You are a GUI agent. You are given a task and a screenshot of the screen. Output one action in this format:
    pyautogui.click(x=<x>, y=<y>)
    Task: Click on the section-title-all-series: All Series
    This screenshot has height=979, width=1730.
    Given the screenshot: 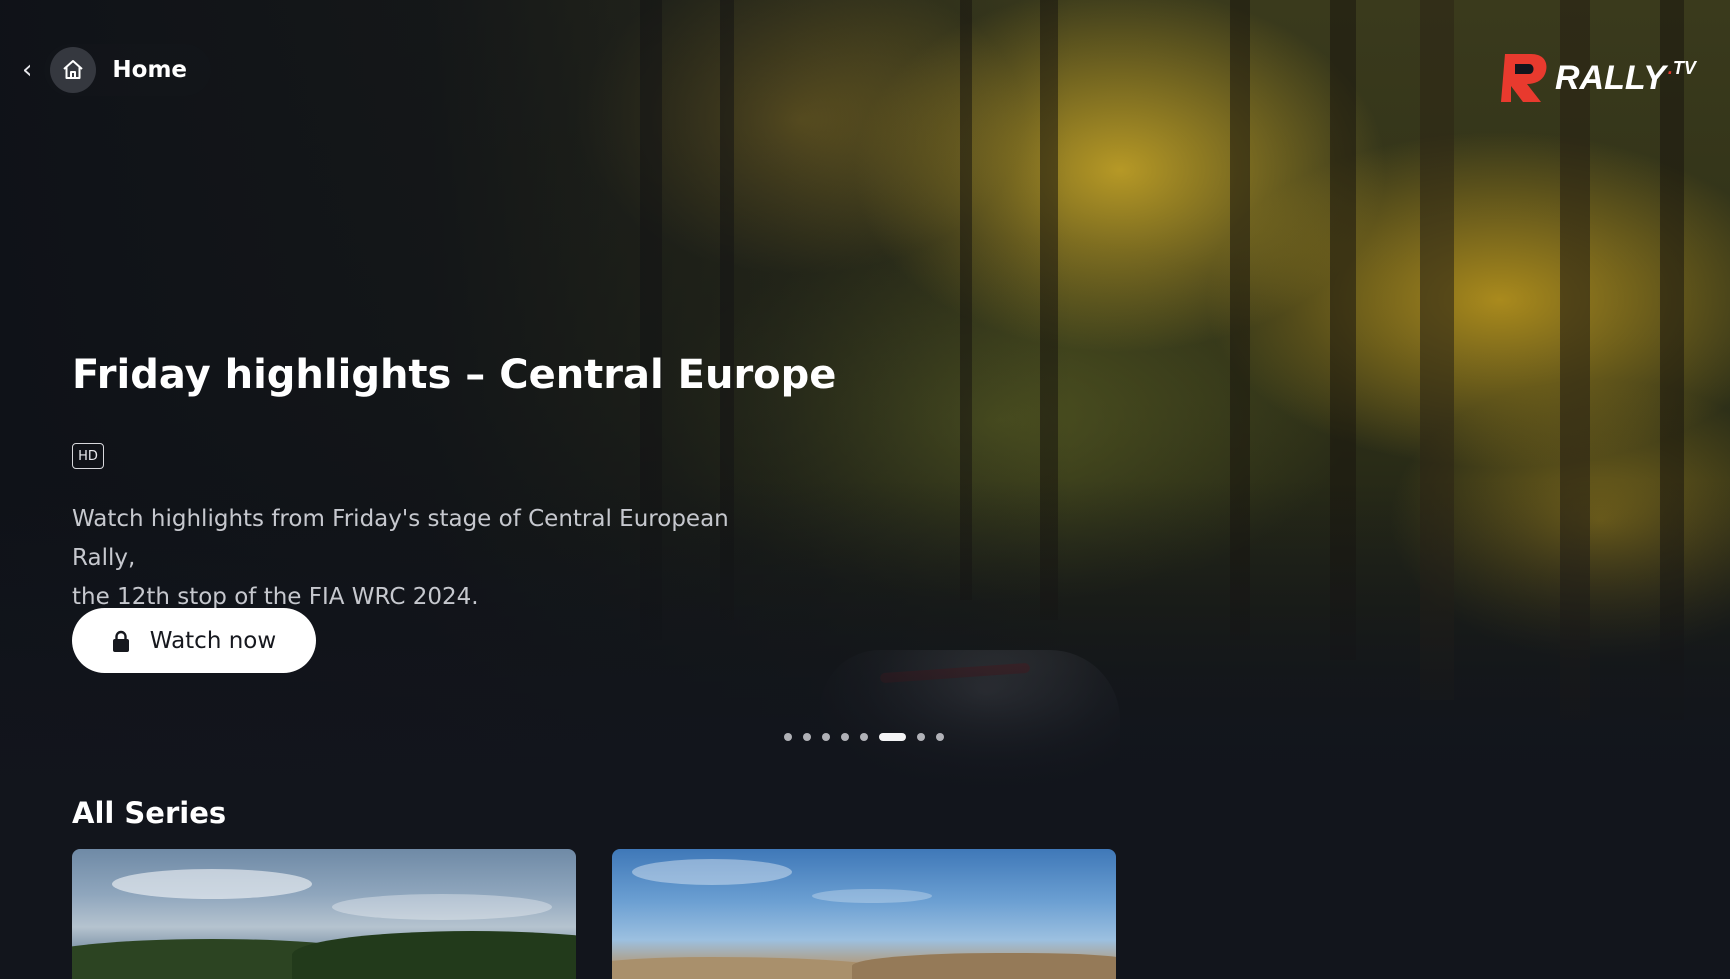 What is the action you would take?
    pyautogui.click(x=149, y=813)
    